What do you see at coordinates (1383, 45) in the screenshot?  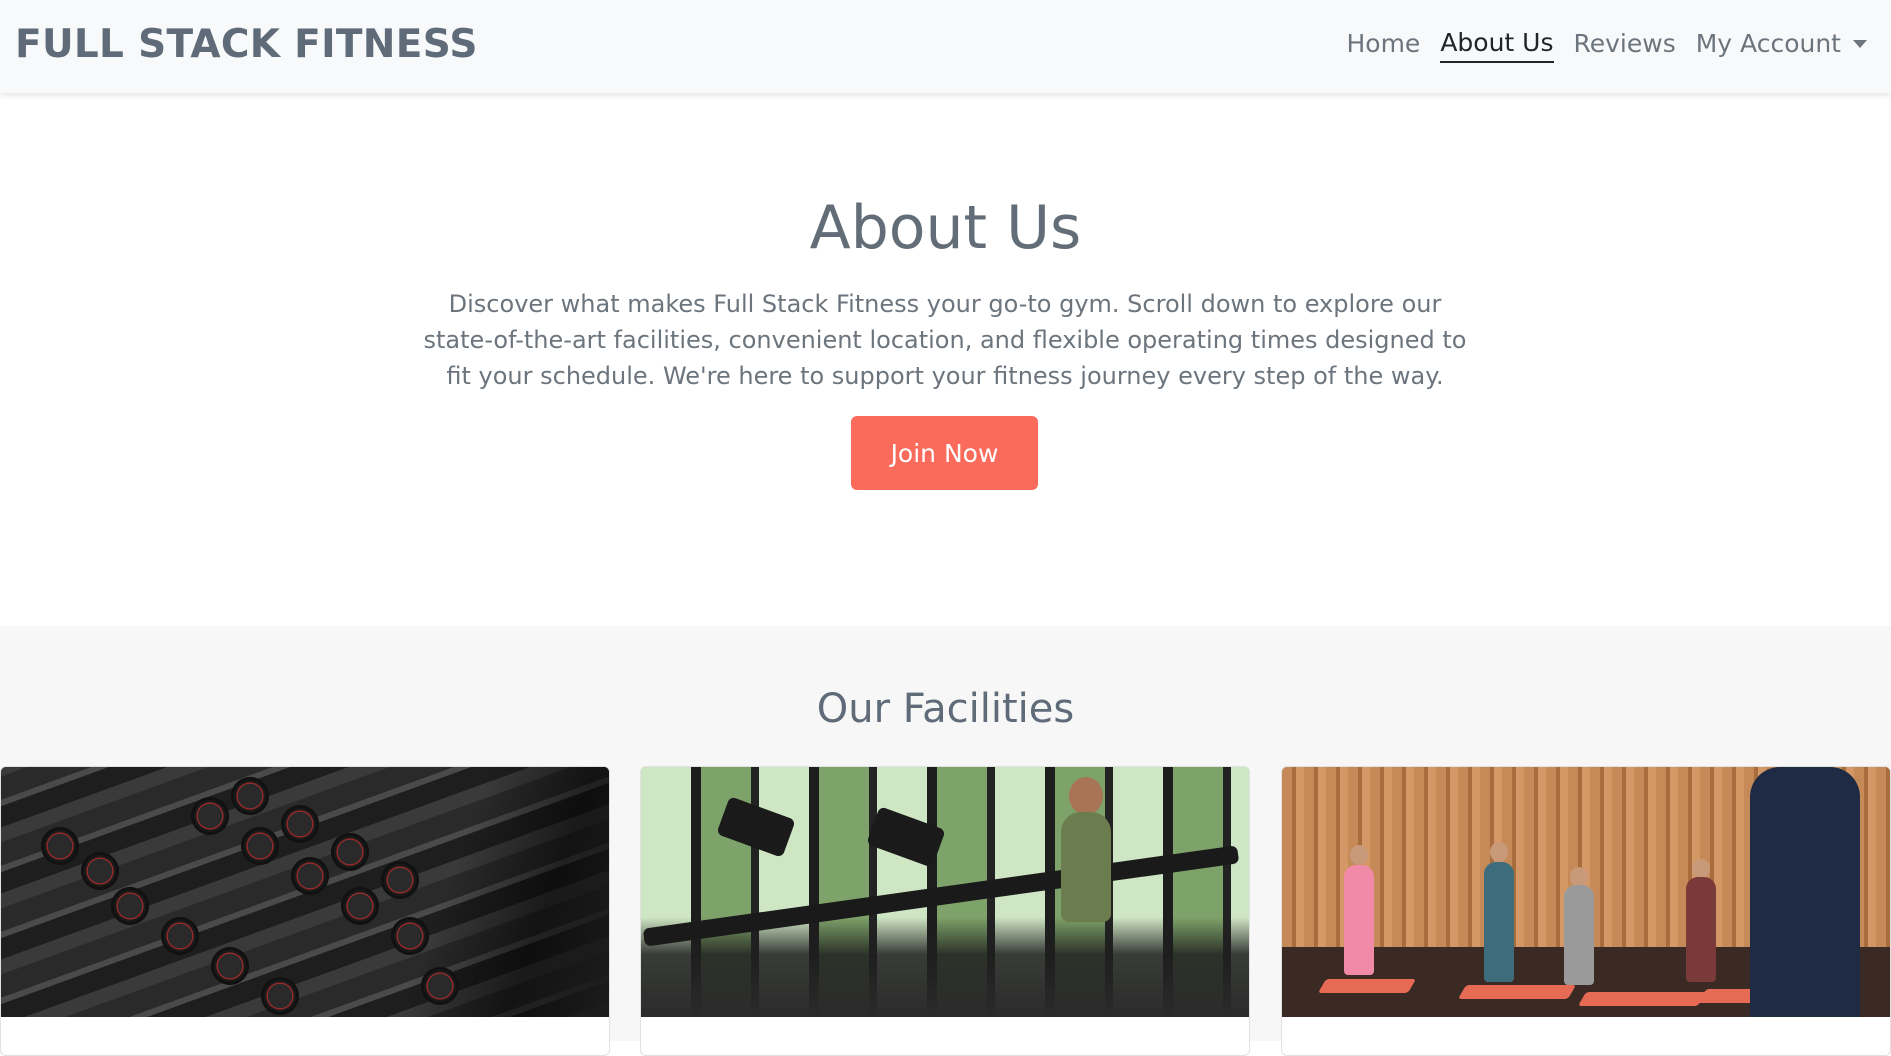 I see `nav-link-home: Home` at bounding box center [1383, 45].